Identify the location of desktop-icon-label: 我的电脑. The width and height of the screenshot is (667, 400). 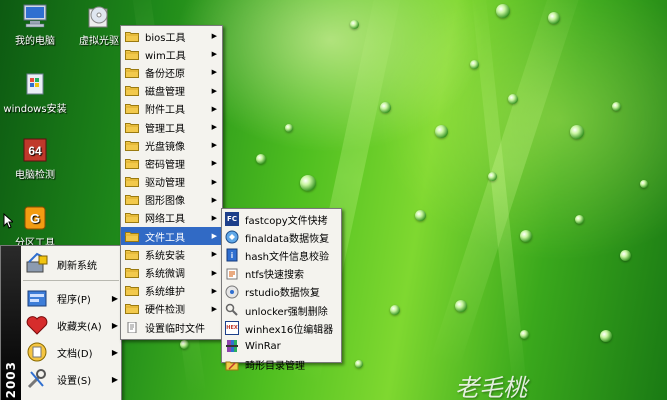
(35, 41).